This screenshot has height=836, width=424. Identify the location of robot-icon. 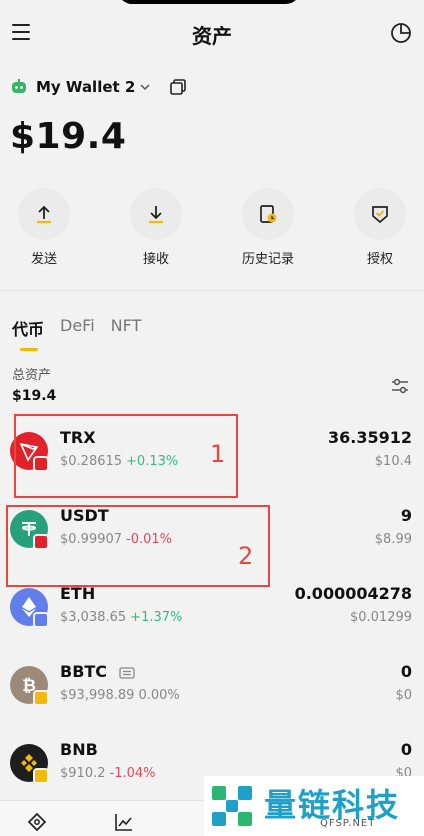
(19, 86).